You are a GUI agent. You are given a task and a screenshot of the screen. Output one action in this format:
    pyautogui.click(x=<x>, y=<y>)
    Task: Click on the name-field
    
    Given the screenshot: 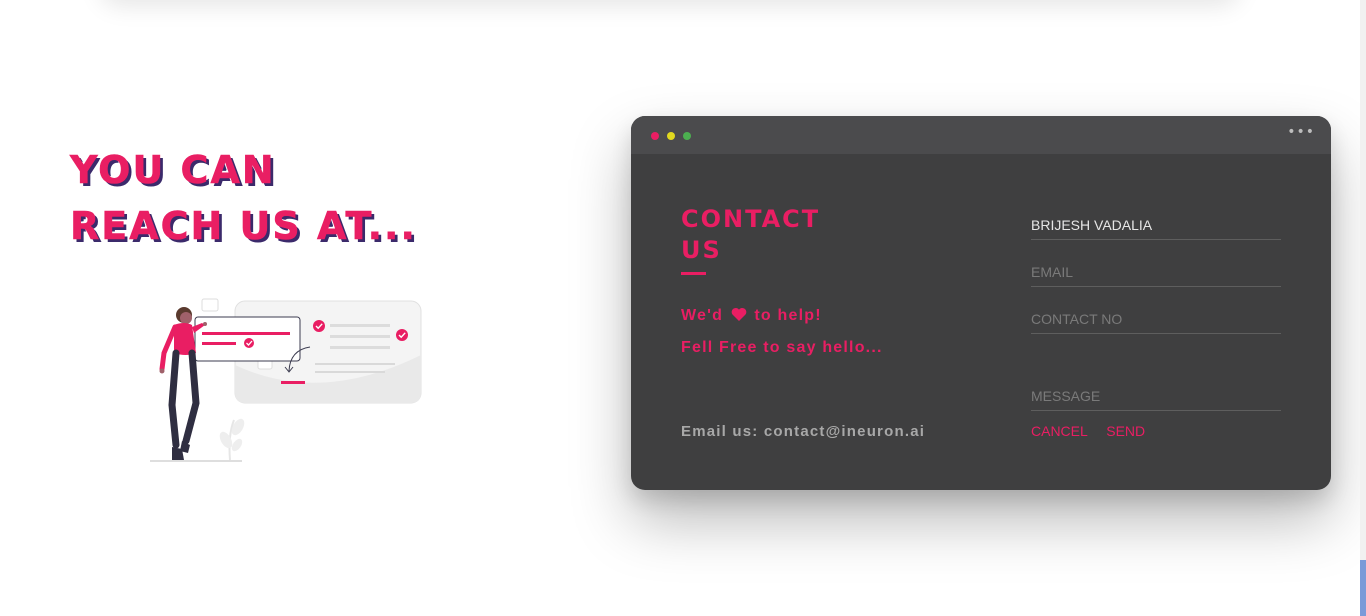 What is the action you would take?
    pyautogui.click(x=1156, y=225)
    